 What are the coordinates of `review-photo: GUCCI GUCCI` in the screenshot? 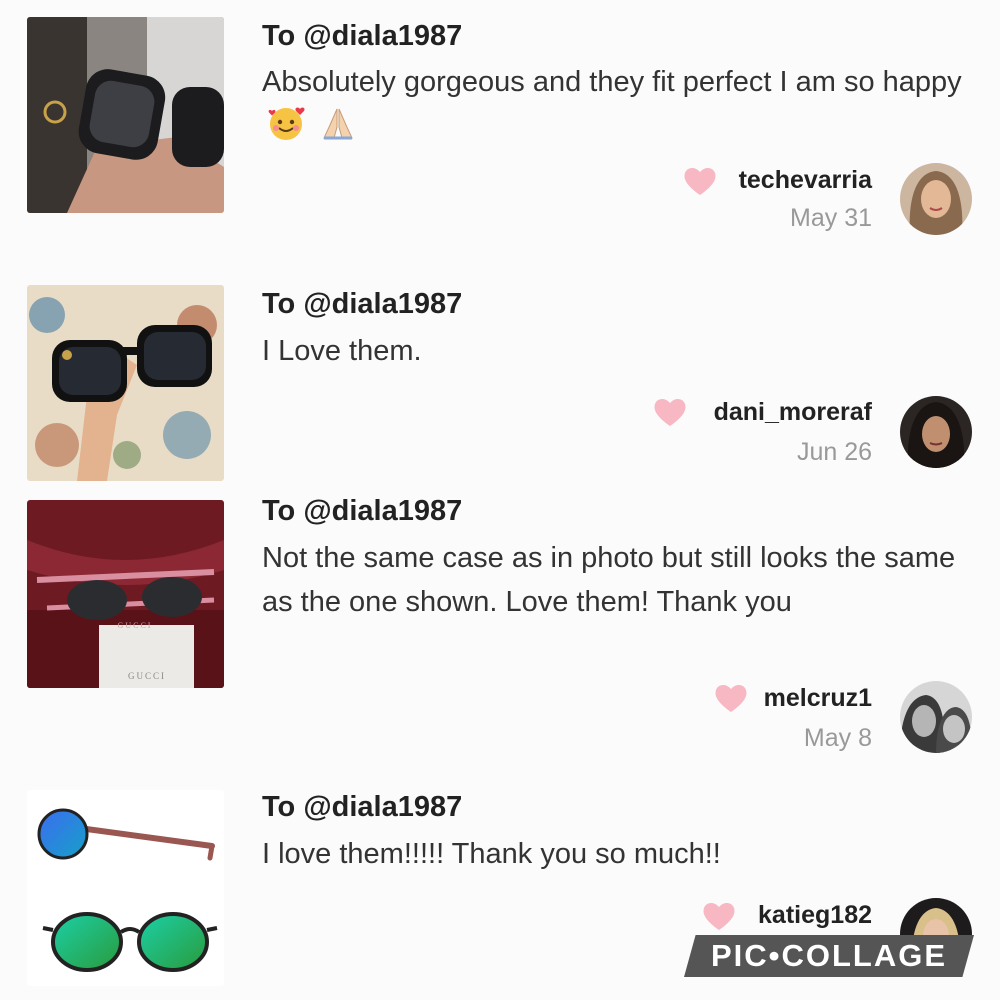 It's located at (125, 594).